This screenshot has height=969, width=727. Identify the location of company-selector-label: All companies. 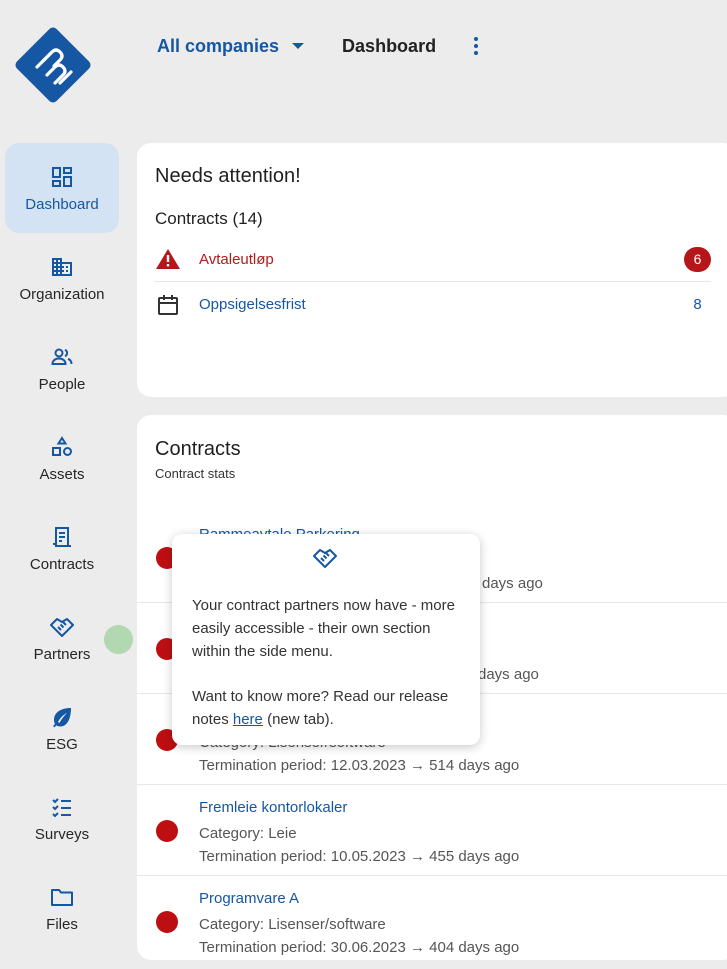
(218, 45).